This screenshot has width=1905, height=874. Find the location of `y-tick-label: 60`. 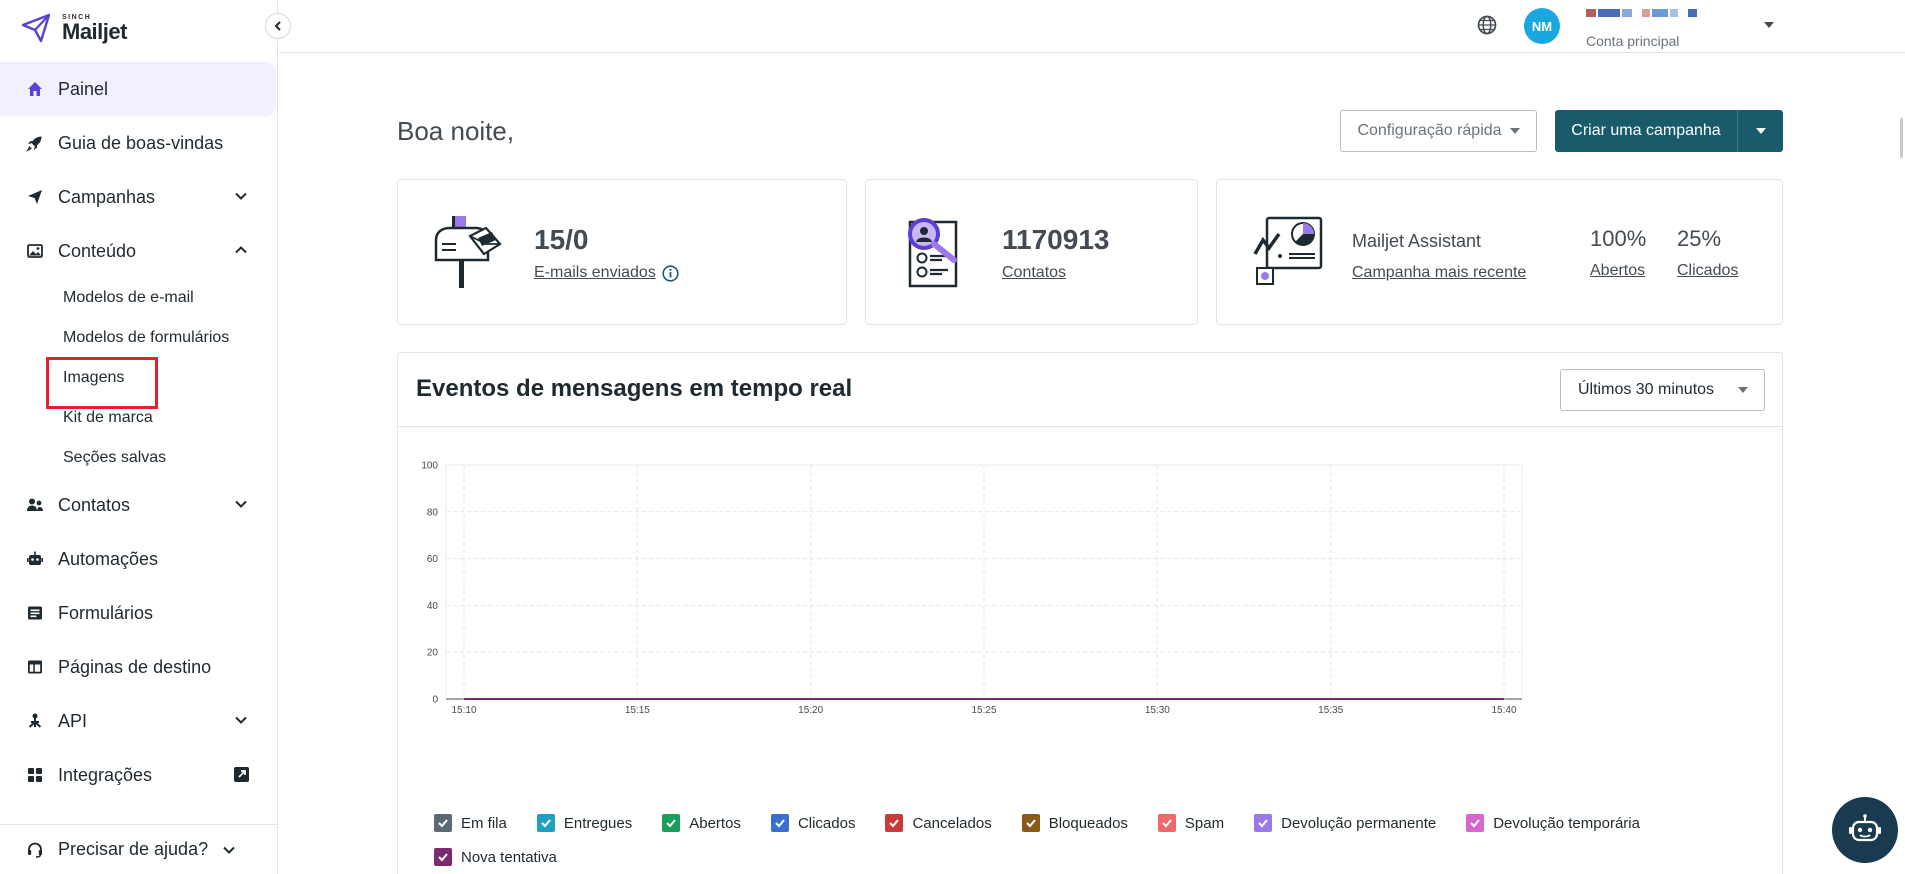

y-tick-label: 60 is located at coordinates (433, 559).